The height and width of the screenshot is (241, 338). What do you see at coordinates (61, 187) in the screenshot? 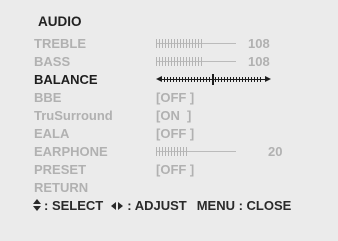
I see `menu-item-label: RETURN` at bounding box center [61, 187].